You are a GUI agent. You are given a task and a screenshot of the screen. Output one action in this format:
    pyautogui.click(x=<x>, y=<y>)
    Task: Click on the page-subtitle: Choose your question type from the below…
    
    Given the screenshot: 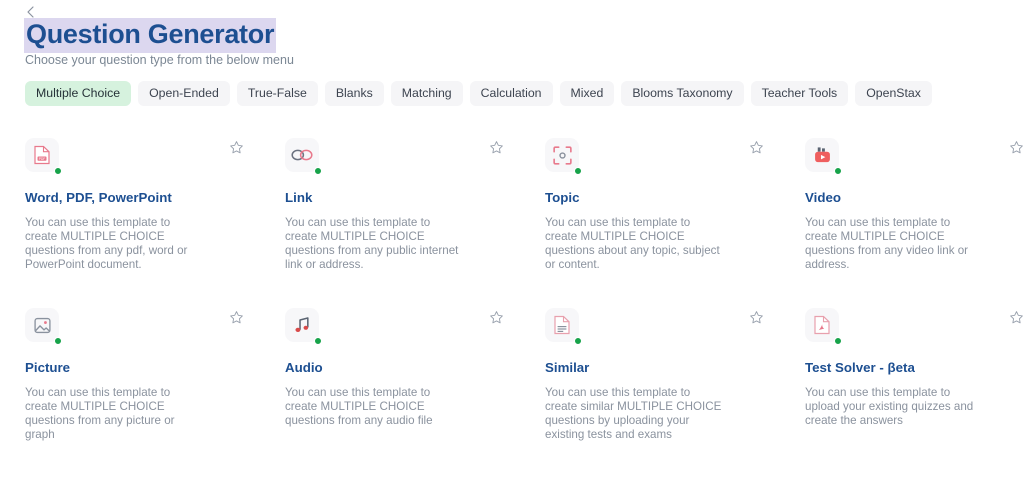 What is the action you would take?
    pyautogui.click(x=159, y=60)
    